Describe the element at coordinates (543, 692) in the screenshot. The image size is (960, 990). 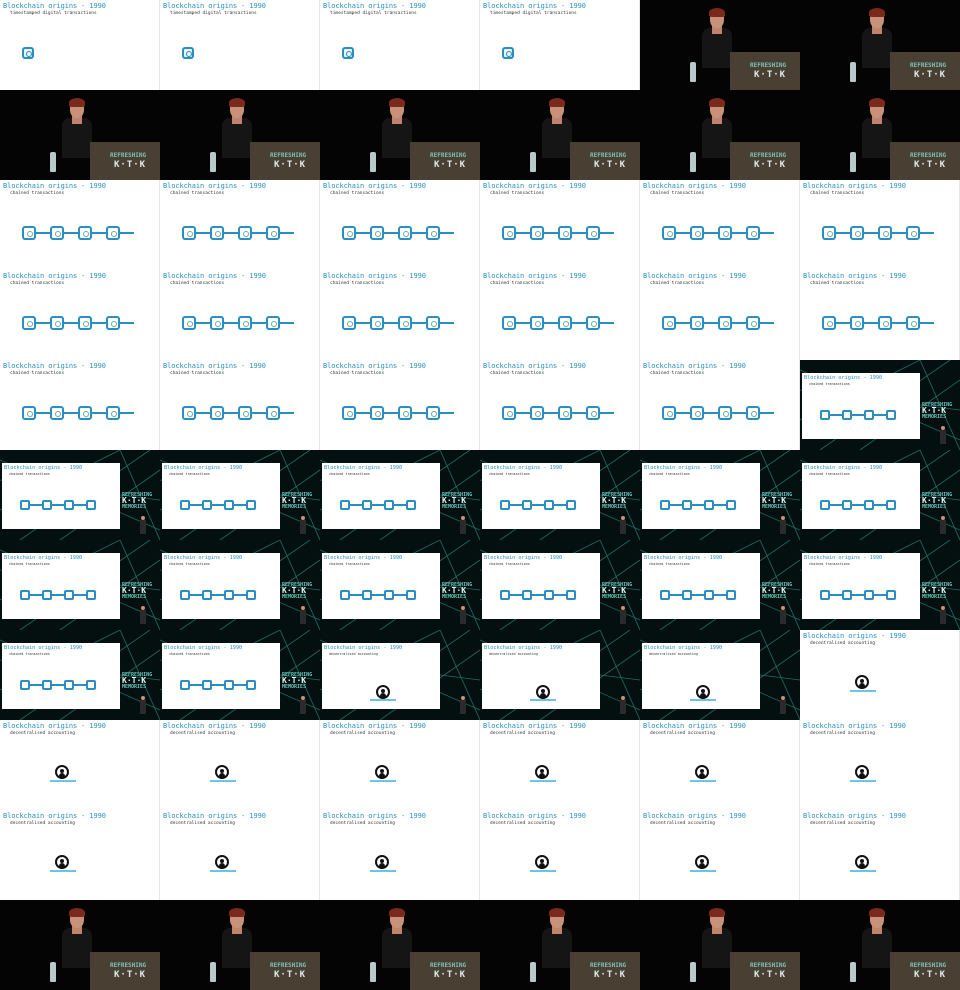
I see `person-icon` at that location.